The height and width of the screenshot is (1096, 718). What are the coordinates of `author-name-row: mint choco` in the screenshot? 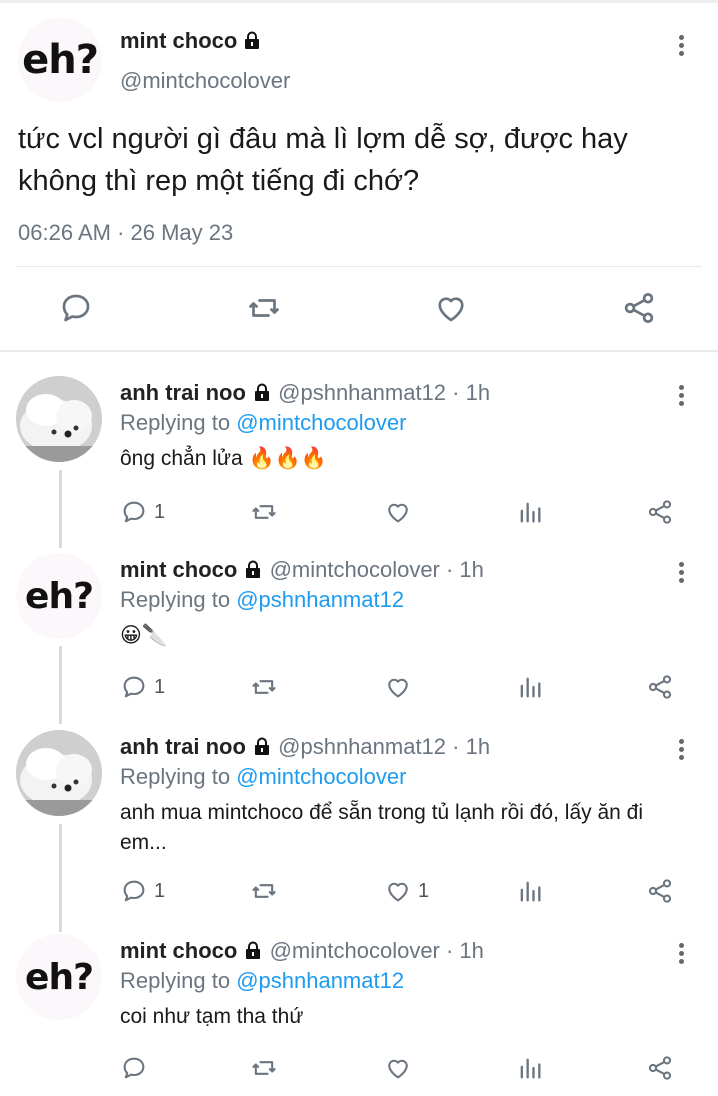 It's located at (191, 41).